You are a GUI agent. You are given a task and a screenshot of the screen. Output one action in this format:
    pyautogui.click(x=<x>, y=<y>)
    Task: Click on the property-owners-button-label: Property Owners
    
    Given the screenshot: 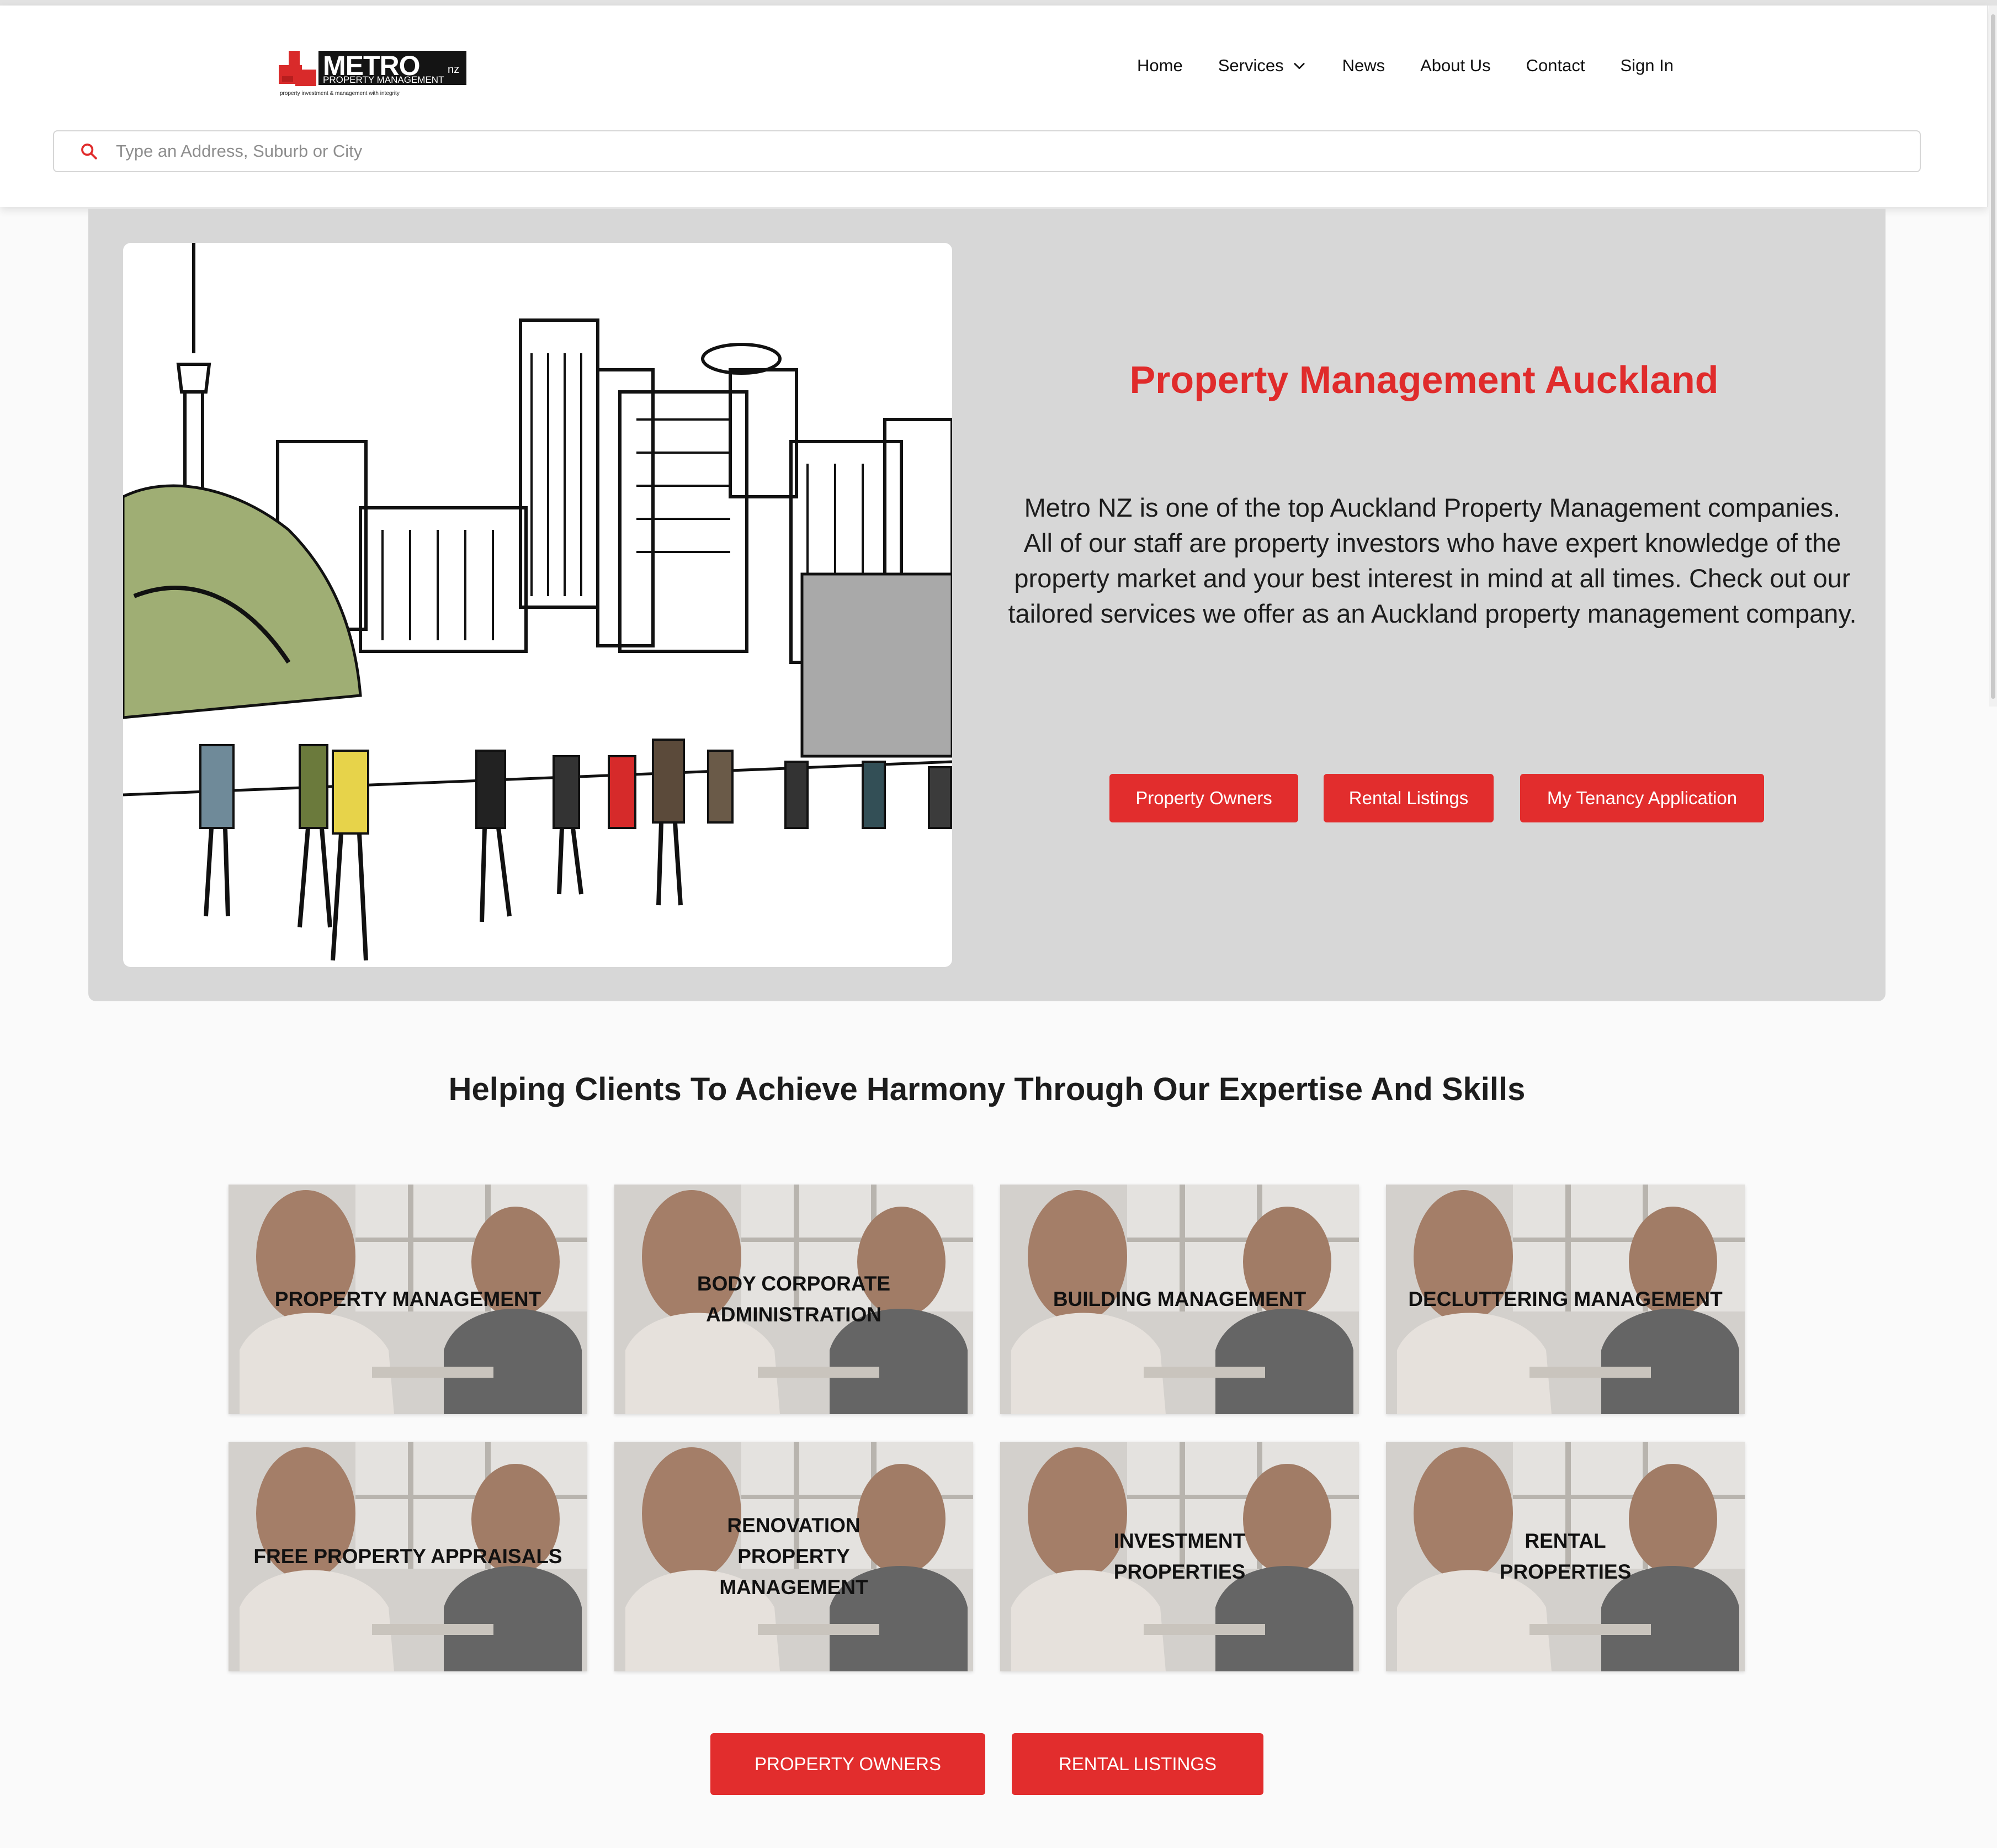 What is the action you would take?
    pyautogui.click(x=1203, y=798)
    